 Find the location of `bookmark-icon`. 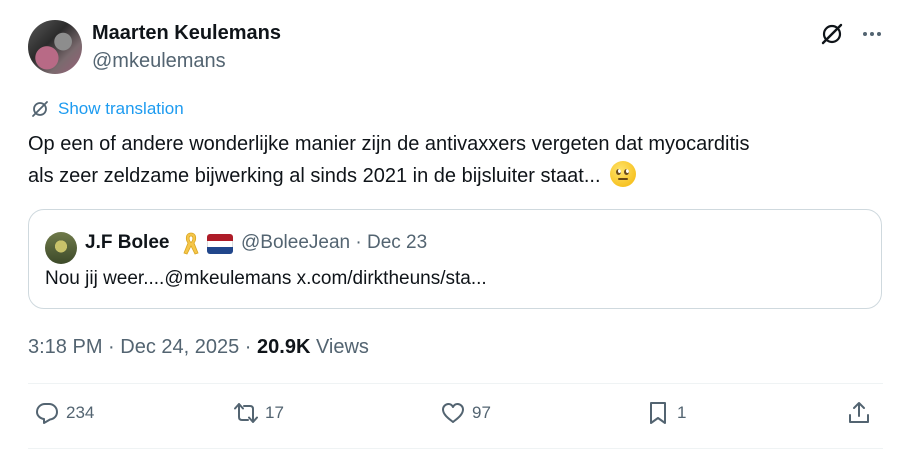

bookmark-icon is located at coordinates (658, 413).